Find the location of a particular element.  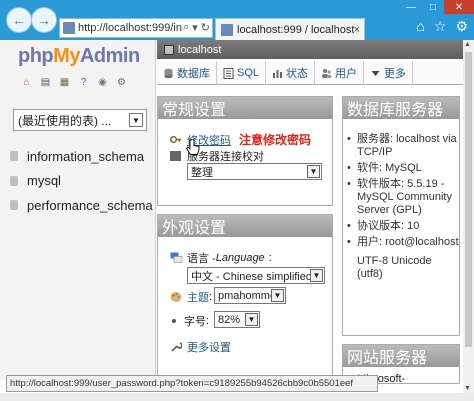

back-button: ← is located at coordinates (19, 20).